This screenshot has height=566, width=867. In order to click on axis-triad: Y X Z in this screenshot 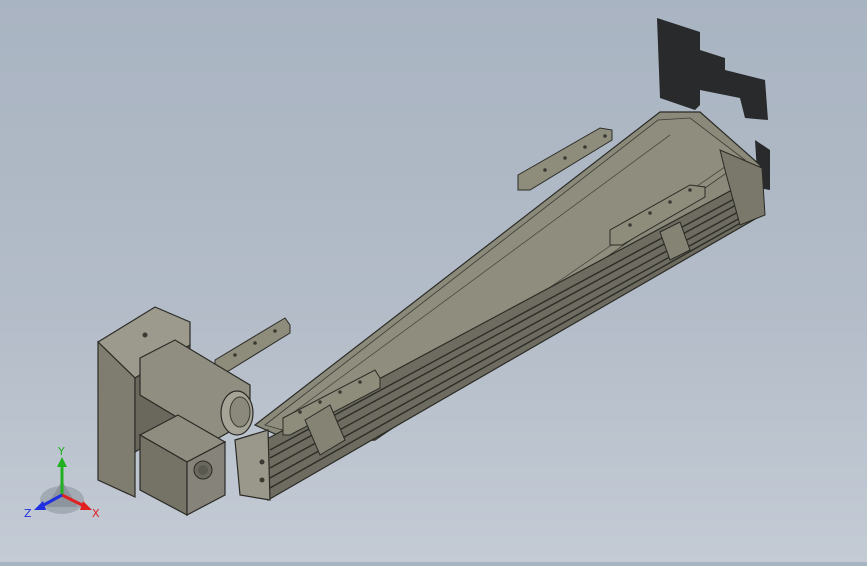, I will do `click(65, 487)`.